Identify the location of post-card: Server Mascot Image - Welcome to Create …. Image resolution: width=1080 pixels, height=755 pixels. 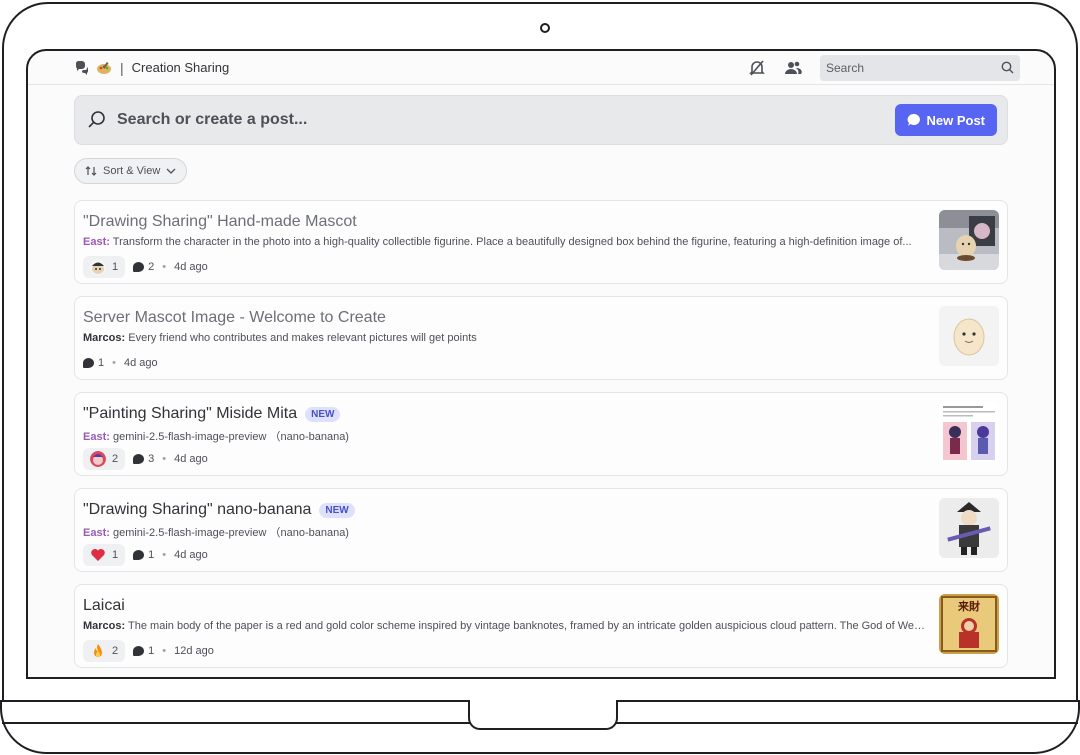
(541, 338).